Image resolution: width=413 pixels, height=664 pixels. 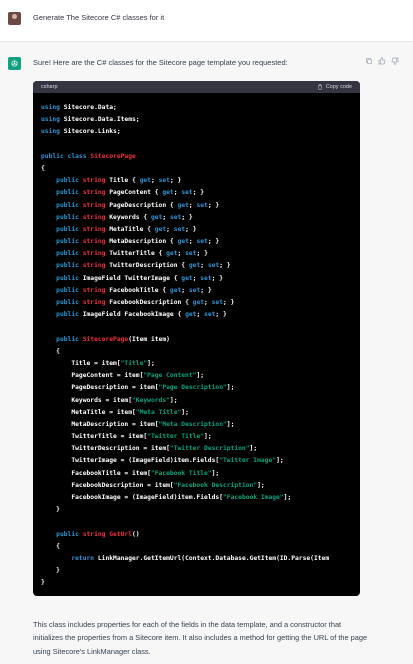 What do you see at coordinates (200, 181) in the screenshot?
I see `code-line: public string Title { get; set; }` at bounding box center [200, 181].